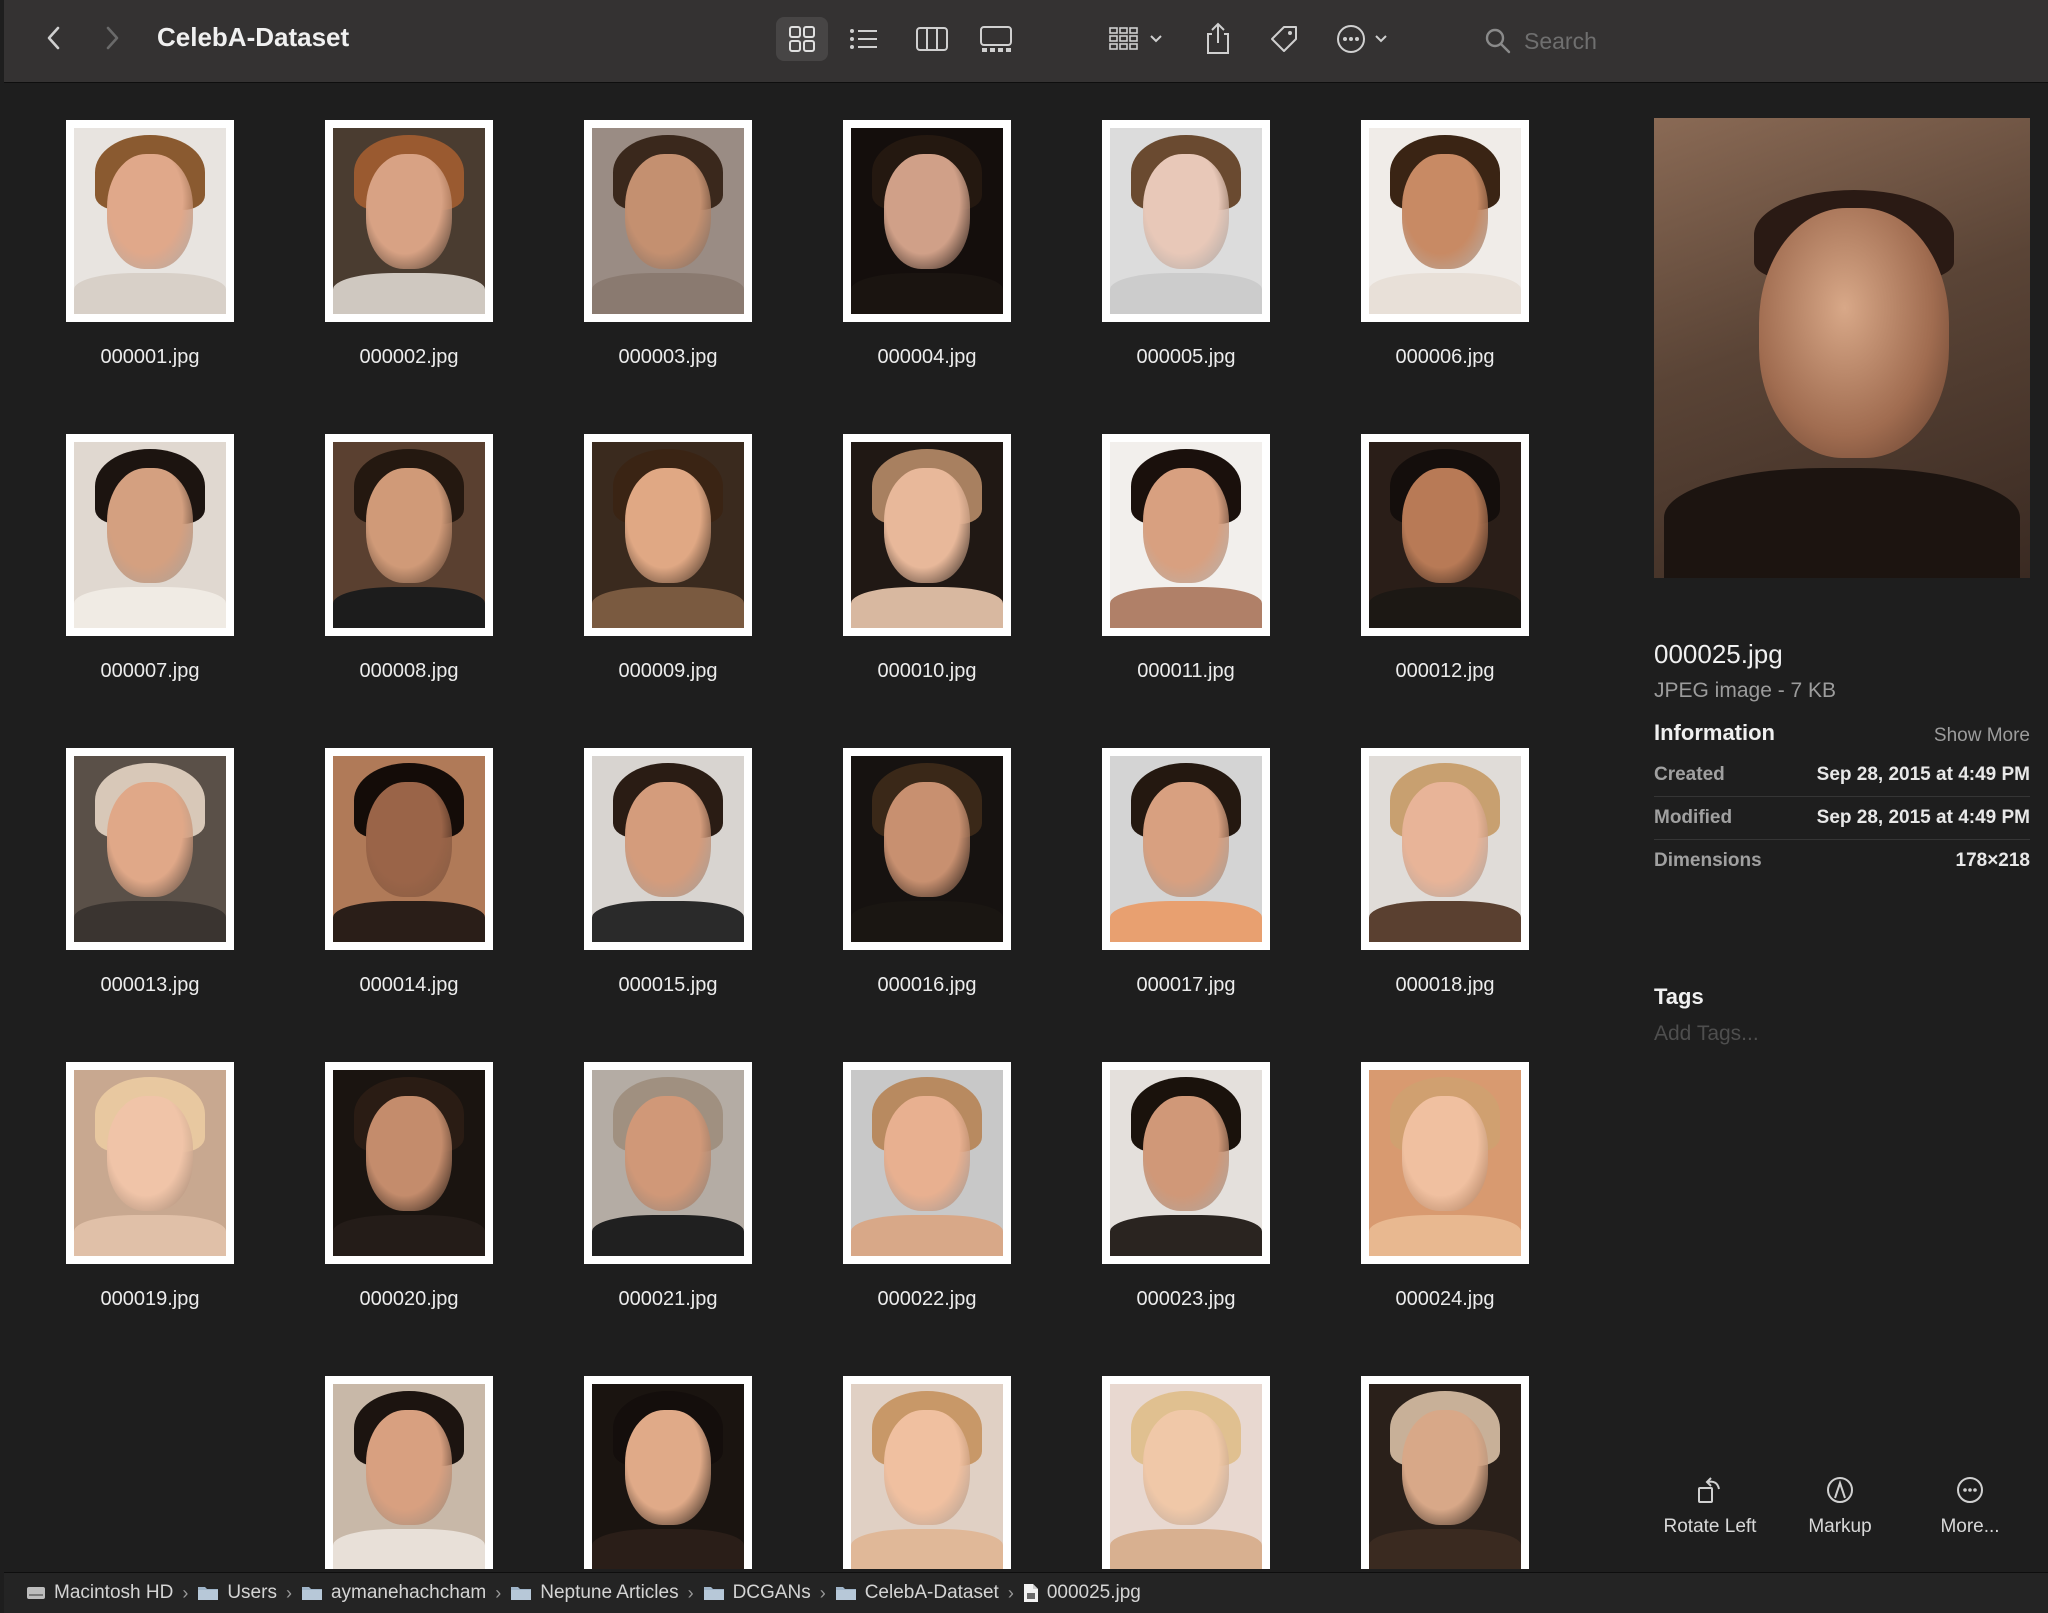 The width and height of the screenshot is (2048, 1613). I want to click on file-name-label: 000016.jpg, so click(927, 985).